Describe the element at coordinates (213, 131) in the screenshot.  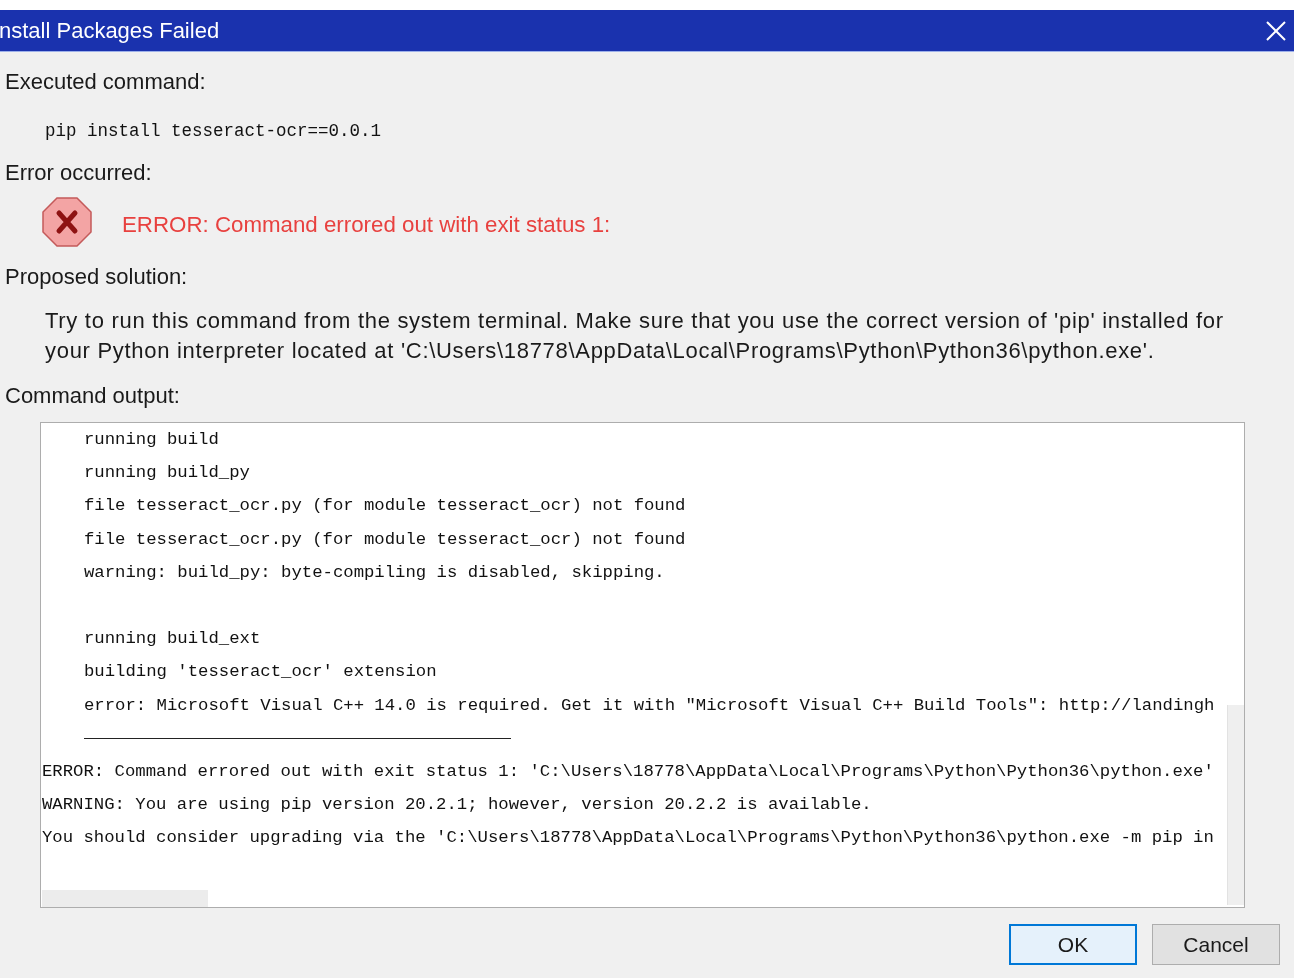
I see `command-text: pip install tesseract-ocr==0.0.1` at that location.